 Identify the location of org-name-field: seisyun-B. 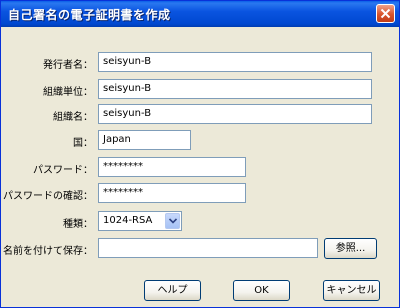
(235, 114).